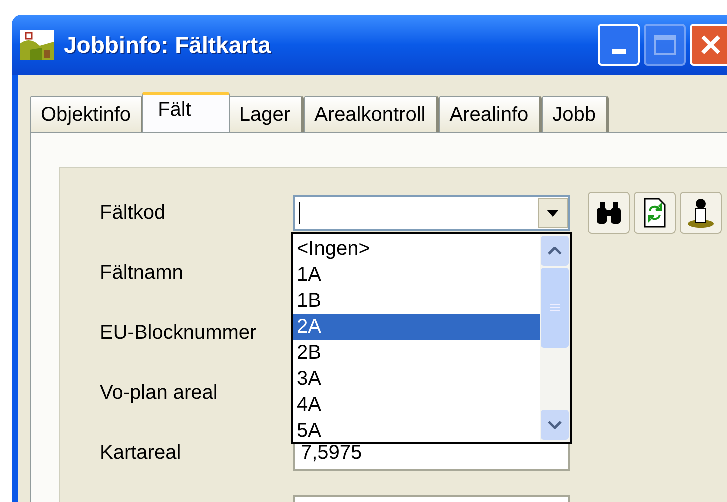 The height and width of the screenshot is (502, 727). What do you see at coordinates (416, 405) in the screenshot?
I see `list-item: 4A` at bounding box center [416, 405].